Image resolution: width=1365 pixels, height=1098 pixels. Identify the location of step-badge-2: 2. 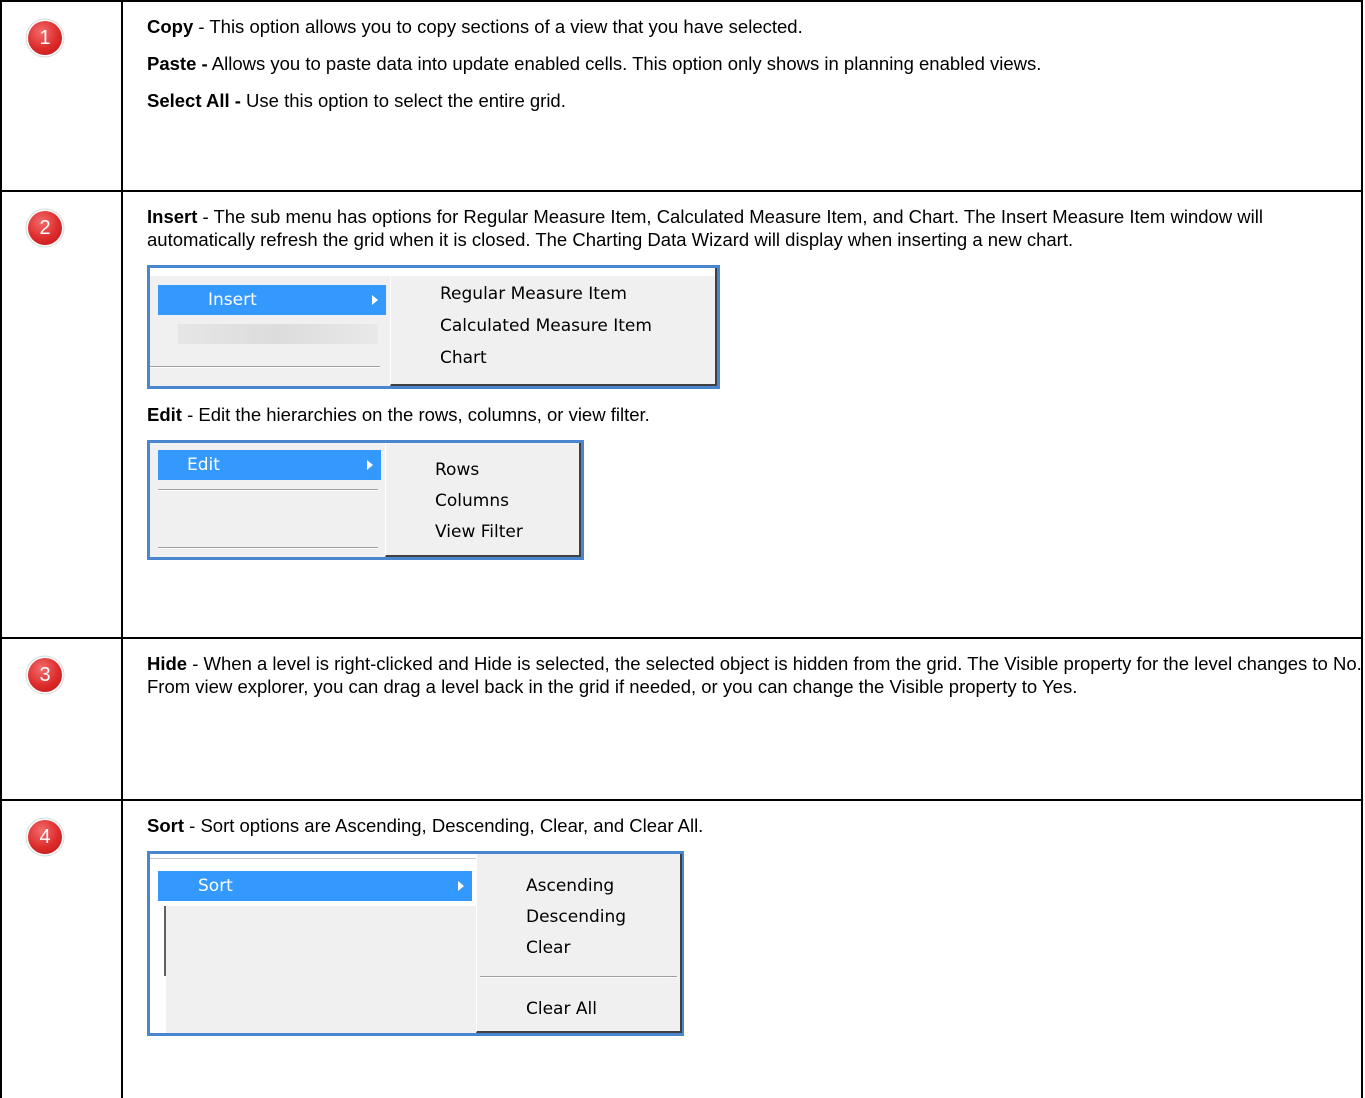
(45, 228).